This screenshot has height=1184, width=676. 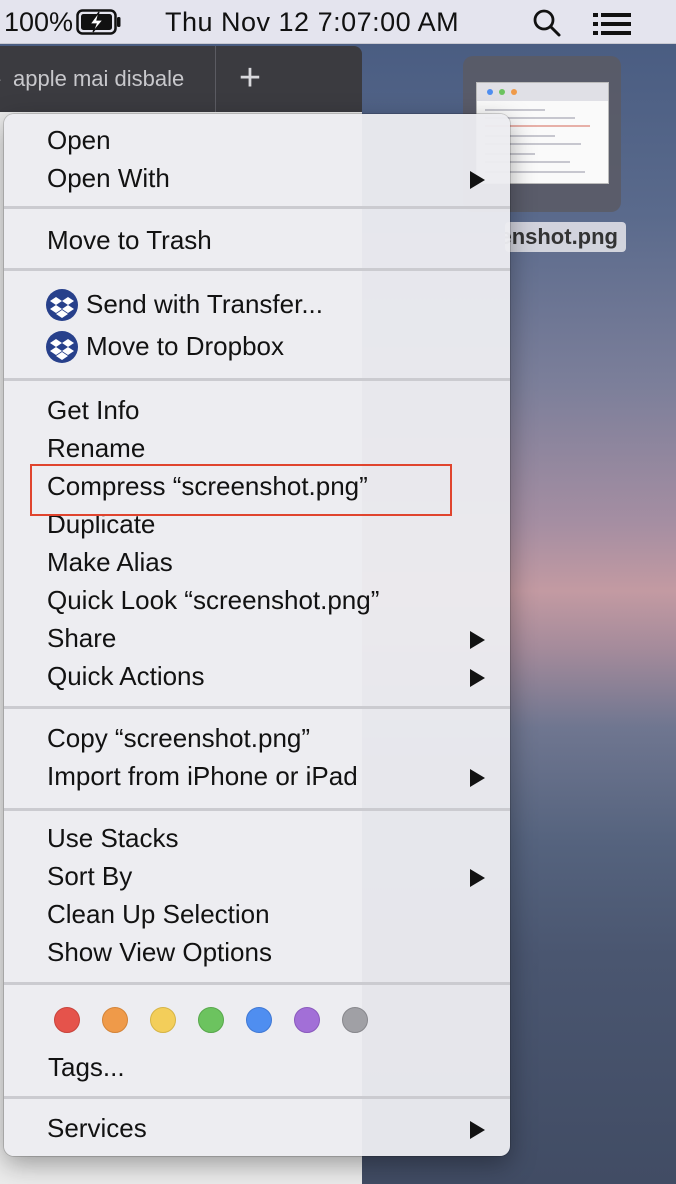 What do you see at coordinates (561, 236) in the screenshot?
I see `file-label-text: enshot.png` at bounding box center [561, 236].